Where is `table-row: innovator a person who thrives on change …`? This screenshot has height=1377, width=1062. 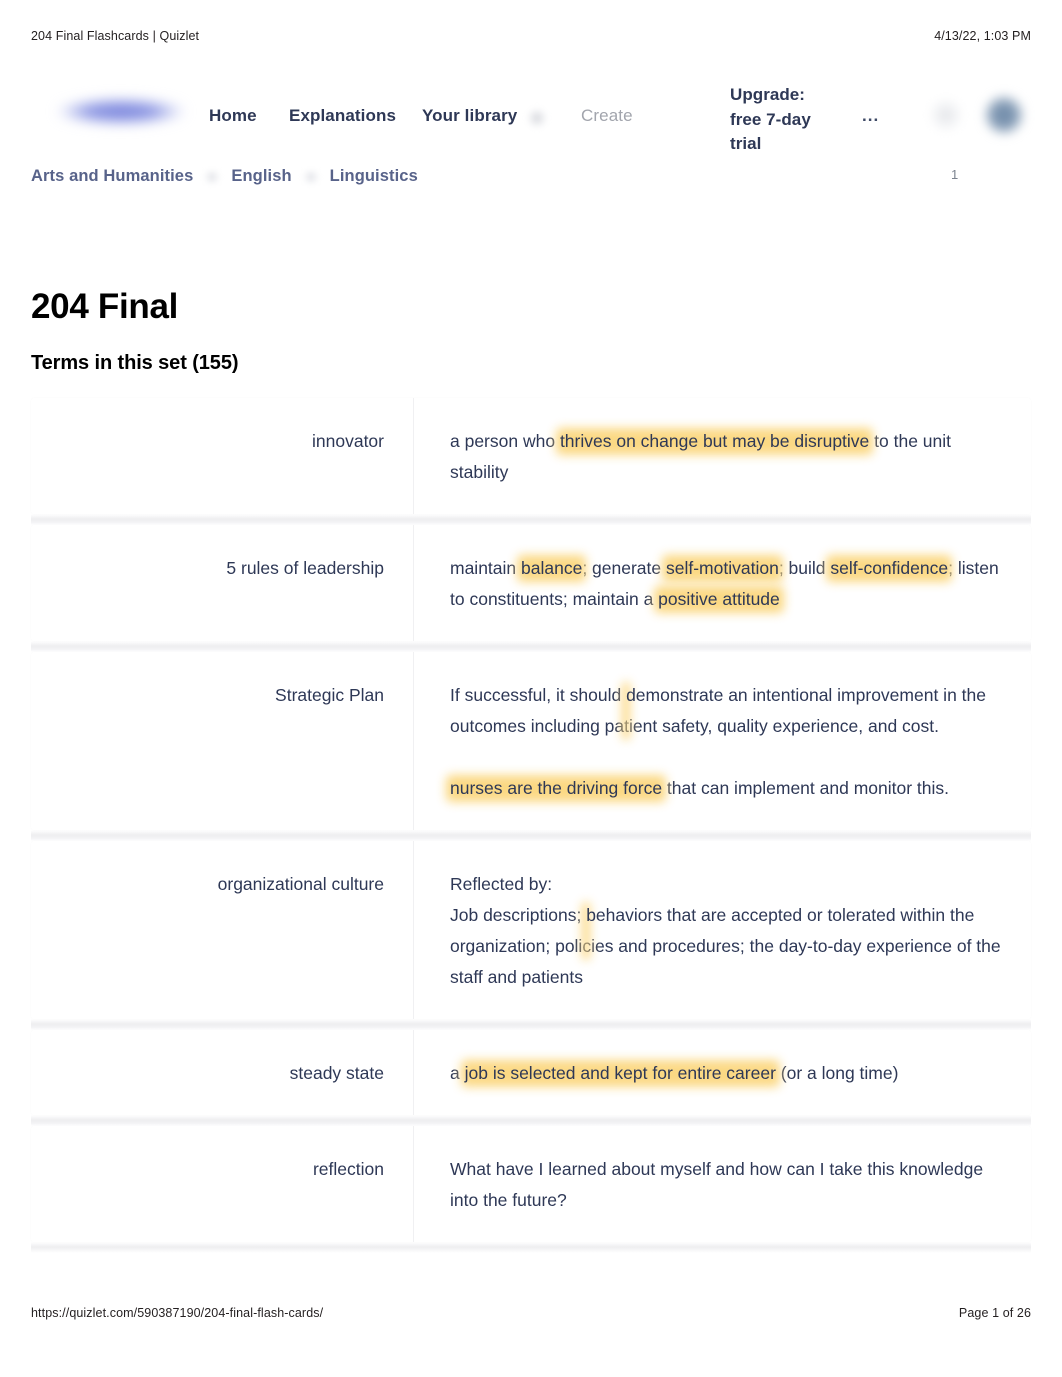 table-row: innovator a person who thrives on change … is located at coordinates (531, 456).